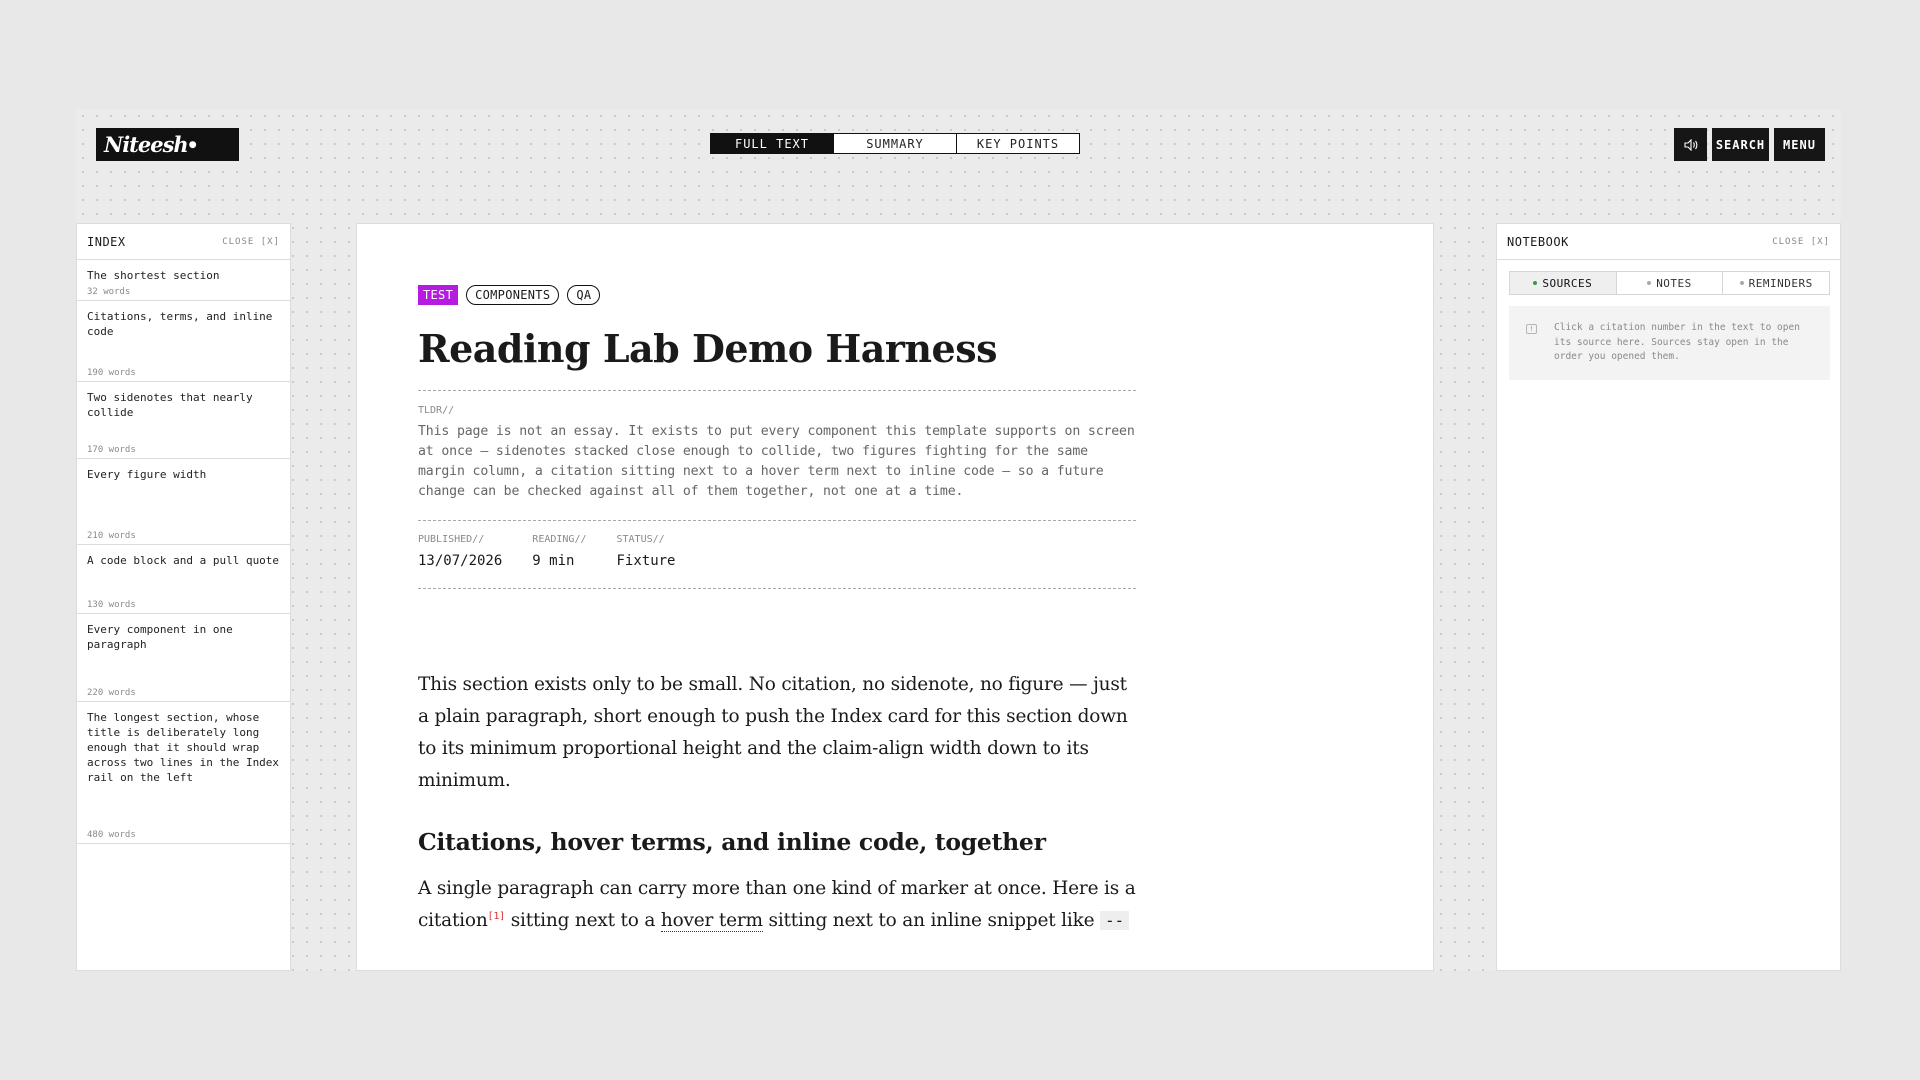 Image resolution: width=1920 pixels, height=1080 pixels. What do you see at coordinates (553, 561) in the screenshot?
I see `meta-value: 9 min` at bounding box center [553, 561].